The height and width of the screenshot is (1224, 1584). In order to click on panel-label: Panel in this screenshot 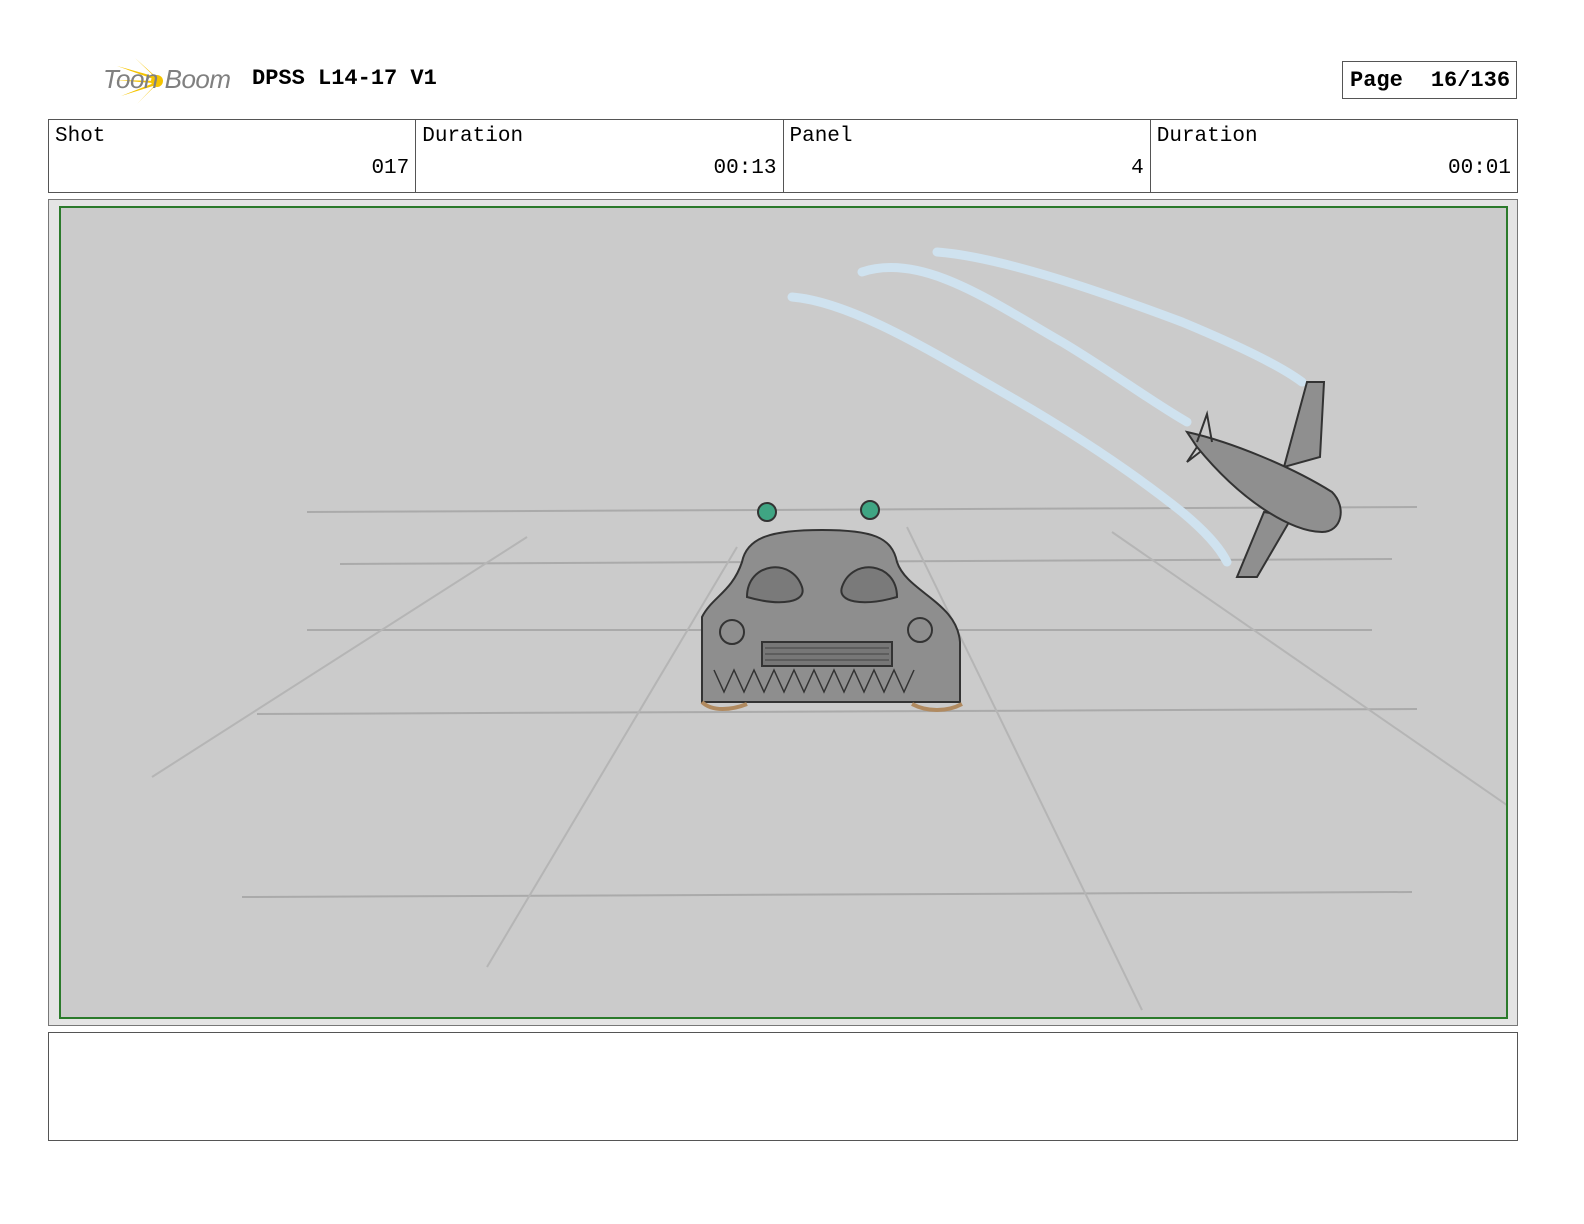, I will do `click(821, 136)`.